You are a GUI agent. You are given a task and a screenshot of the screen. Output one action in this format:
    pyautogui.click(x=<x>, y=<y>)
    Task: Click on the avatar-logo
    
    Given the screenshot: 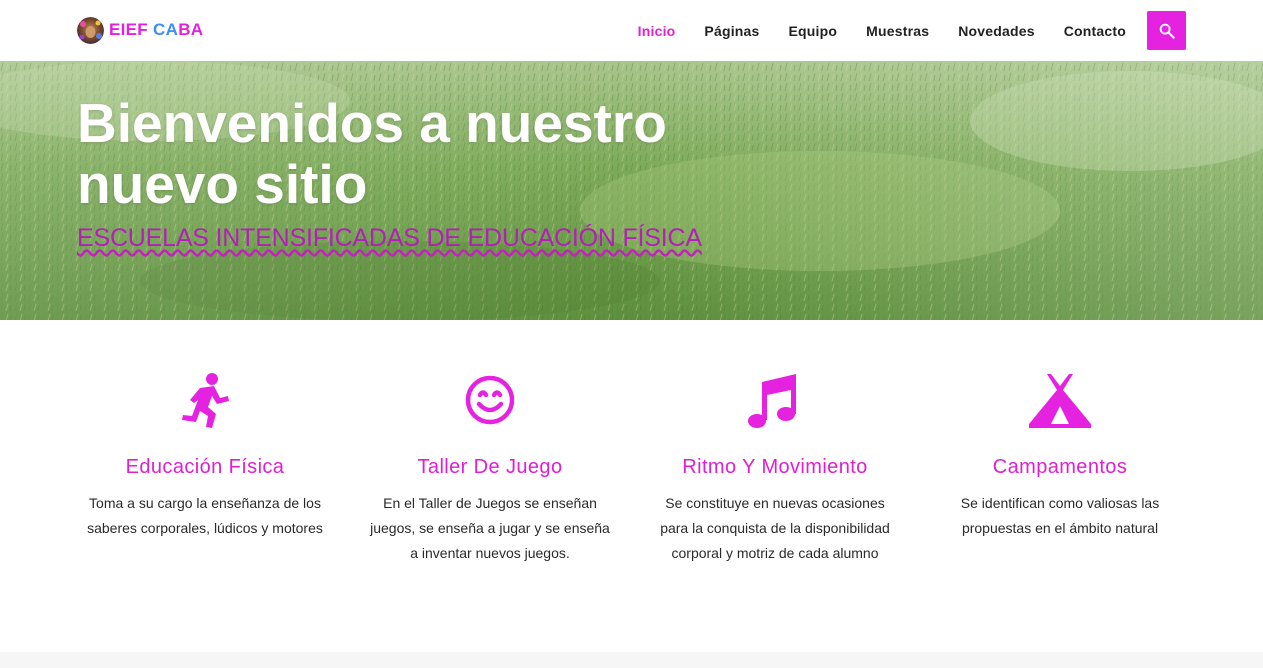 What is the action you would take?
    pyautogui.click(x=90, y=30)
    